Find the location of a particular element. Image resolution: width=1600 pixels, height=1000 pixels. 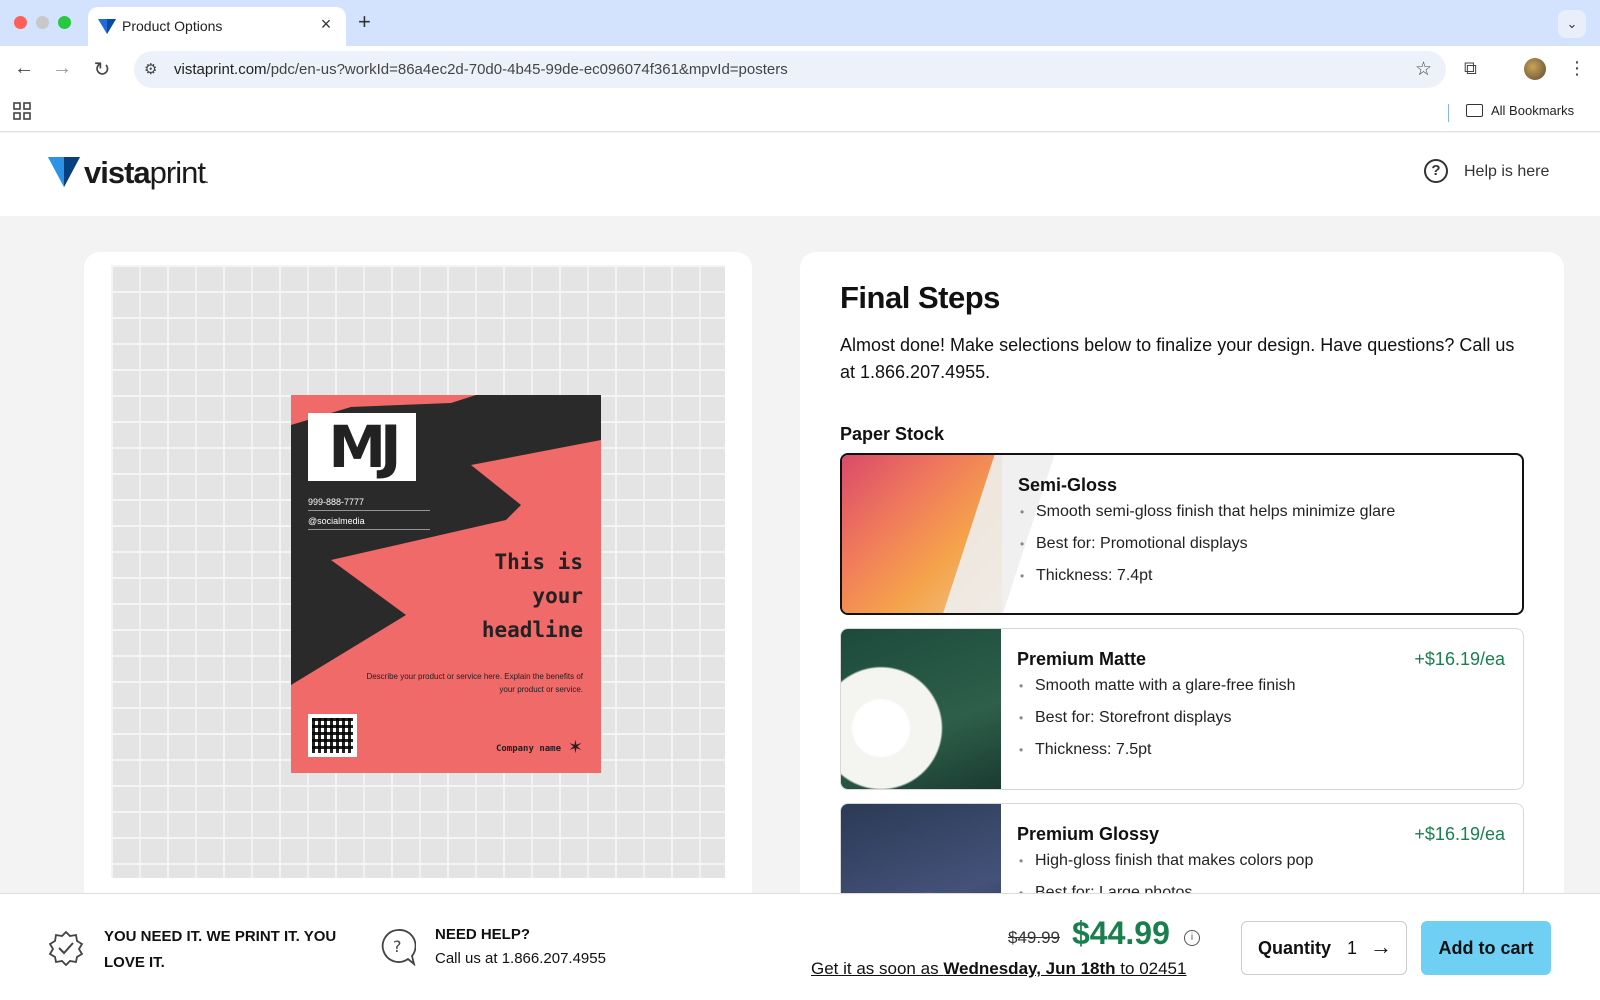

help-chat-question-icon: ? is located at coordinates (398, 947).